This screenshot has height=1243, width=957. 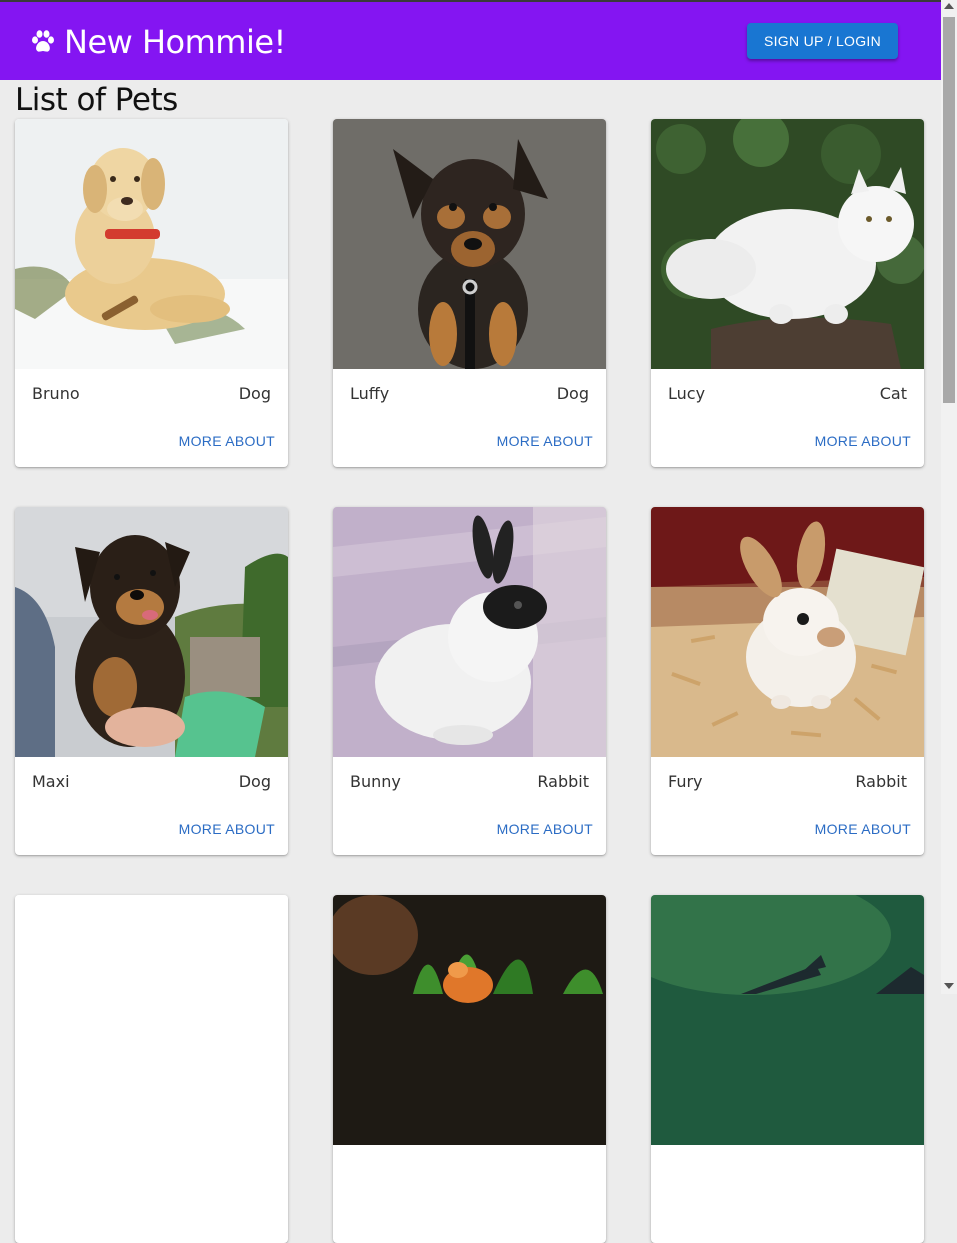 I want to click on pet-type: Cat, so click(x=893, y=393).